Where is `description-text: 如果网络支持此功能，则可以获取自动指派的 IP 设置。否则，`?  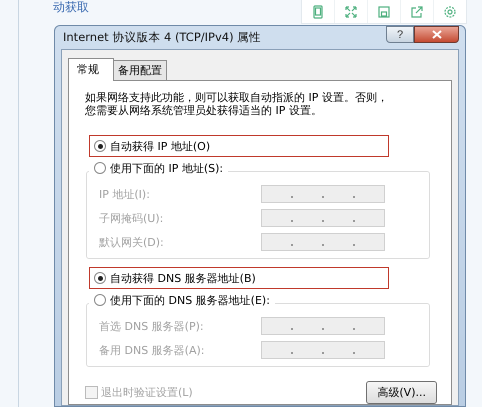
description-text: 如果网络支持此功能，则可以获取自动指派的 IP 设置。否则， is located at coordinates (237, 97).